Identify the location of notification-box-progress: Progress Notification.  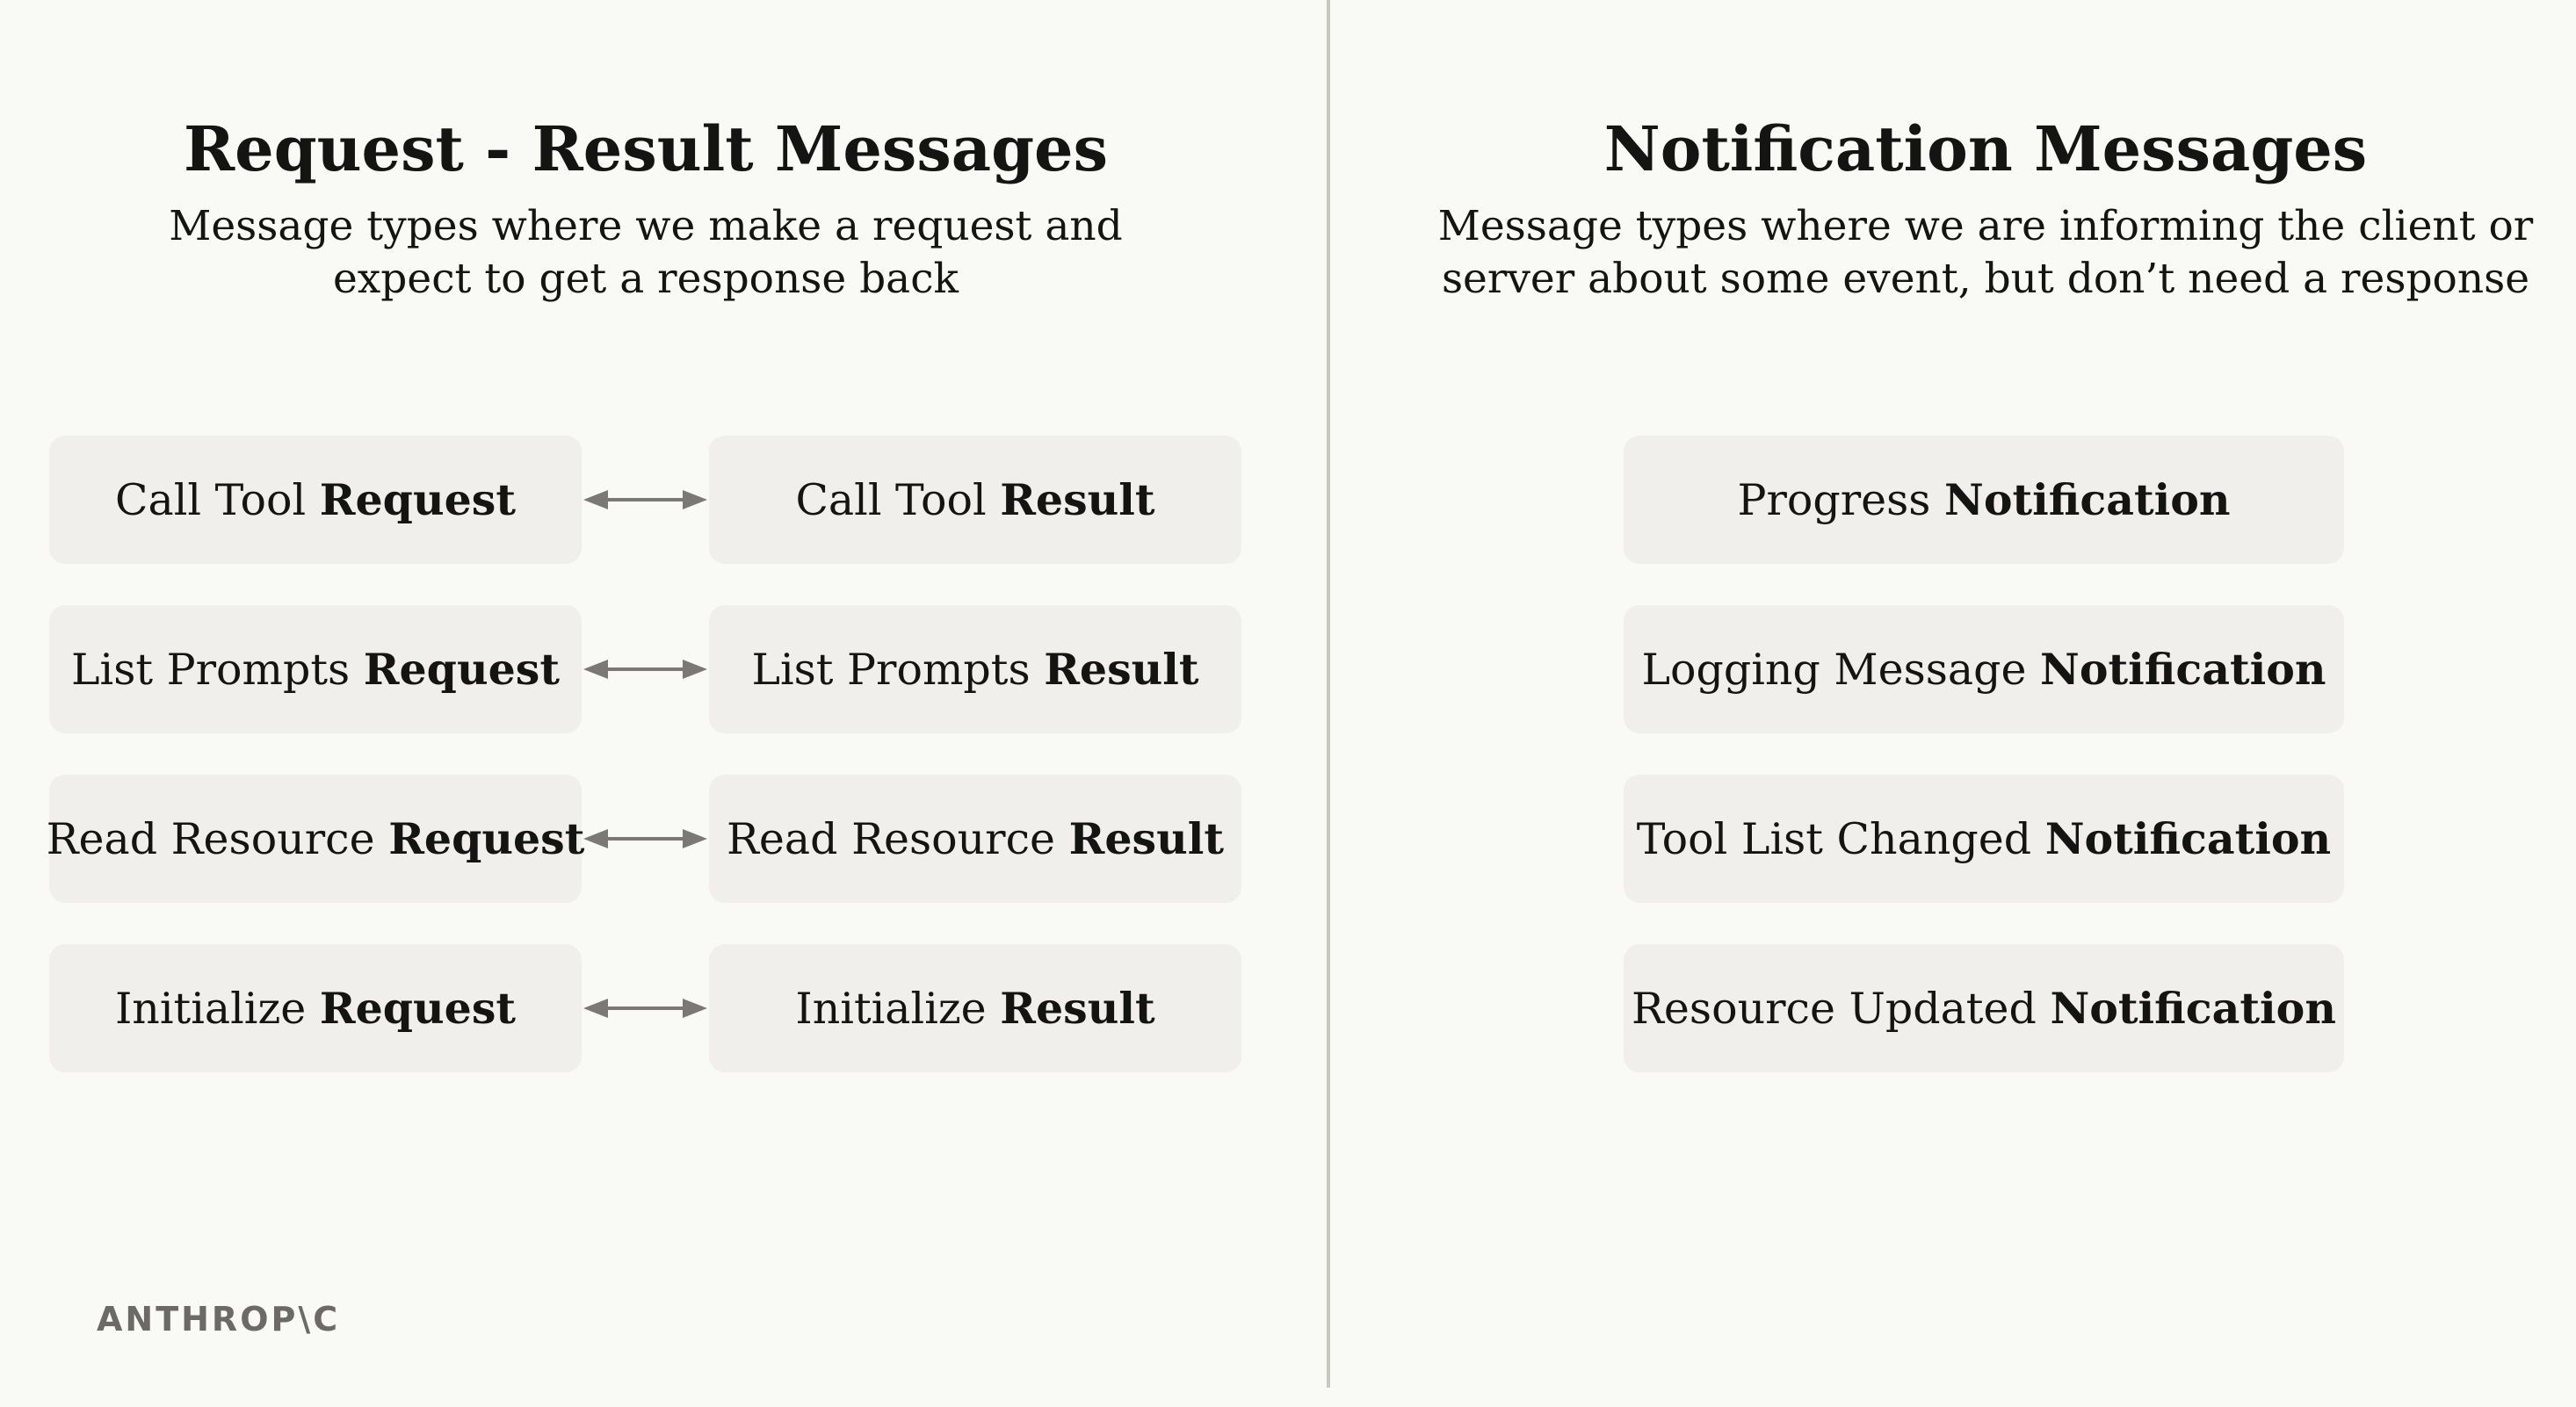
(1984, 500).